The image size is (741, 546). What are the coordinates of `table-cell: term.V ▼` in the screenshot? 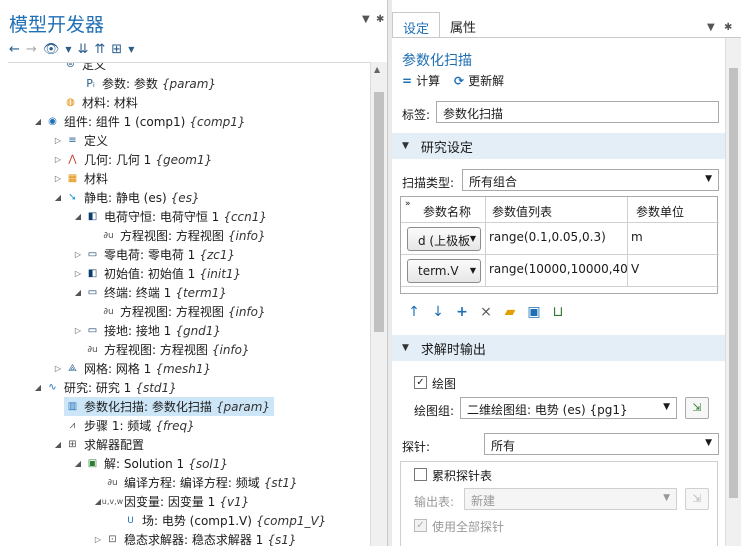 It's located at (443, 271).